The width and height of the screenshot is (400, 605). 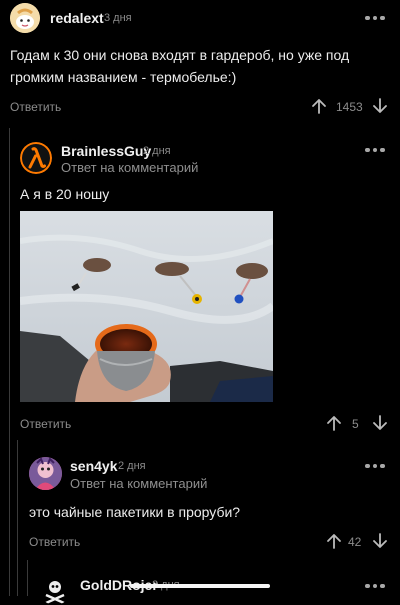 I want to click on lambda-icon, so click(x=36, y=158).